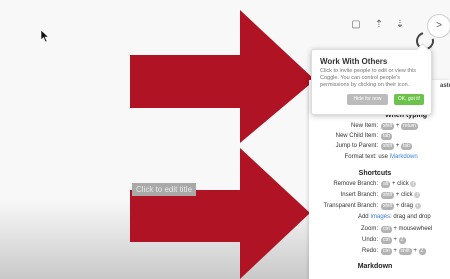 This screenshot has width=450, height=279. What do you see at coordinates (369, 251) in the screenshot?
I see `shortcut-label: Redo:` at bounding box center [369, 251].